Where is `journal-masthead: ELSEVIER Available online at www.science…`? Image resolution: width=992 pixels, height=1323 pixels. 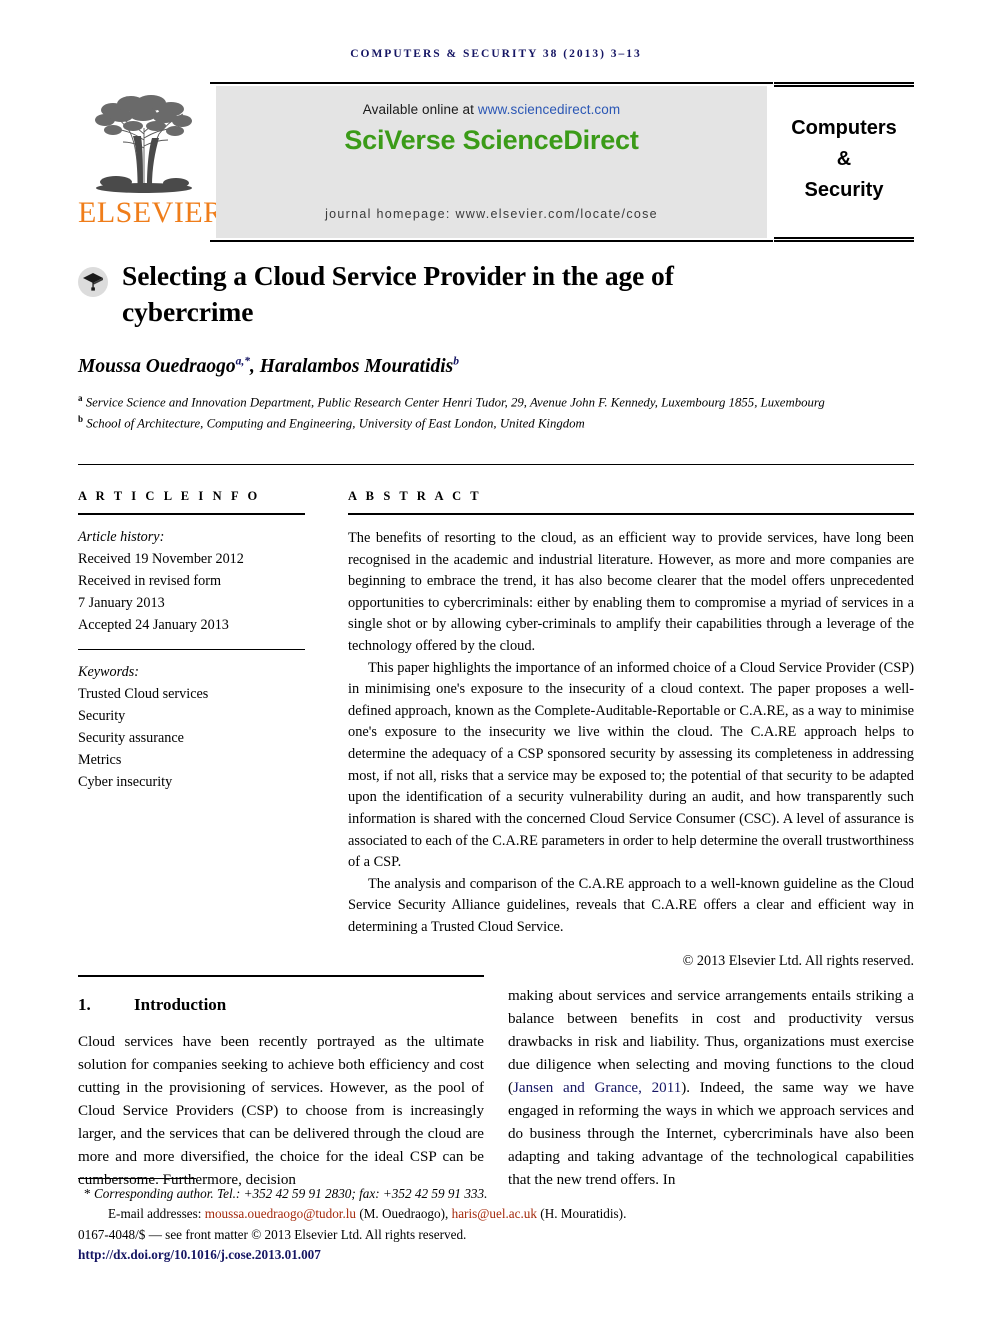
journal-masthead: ELSEVIER Available online at www.science… is located at coordinates (496, 162).